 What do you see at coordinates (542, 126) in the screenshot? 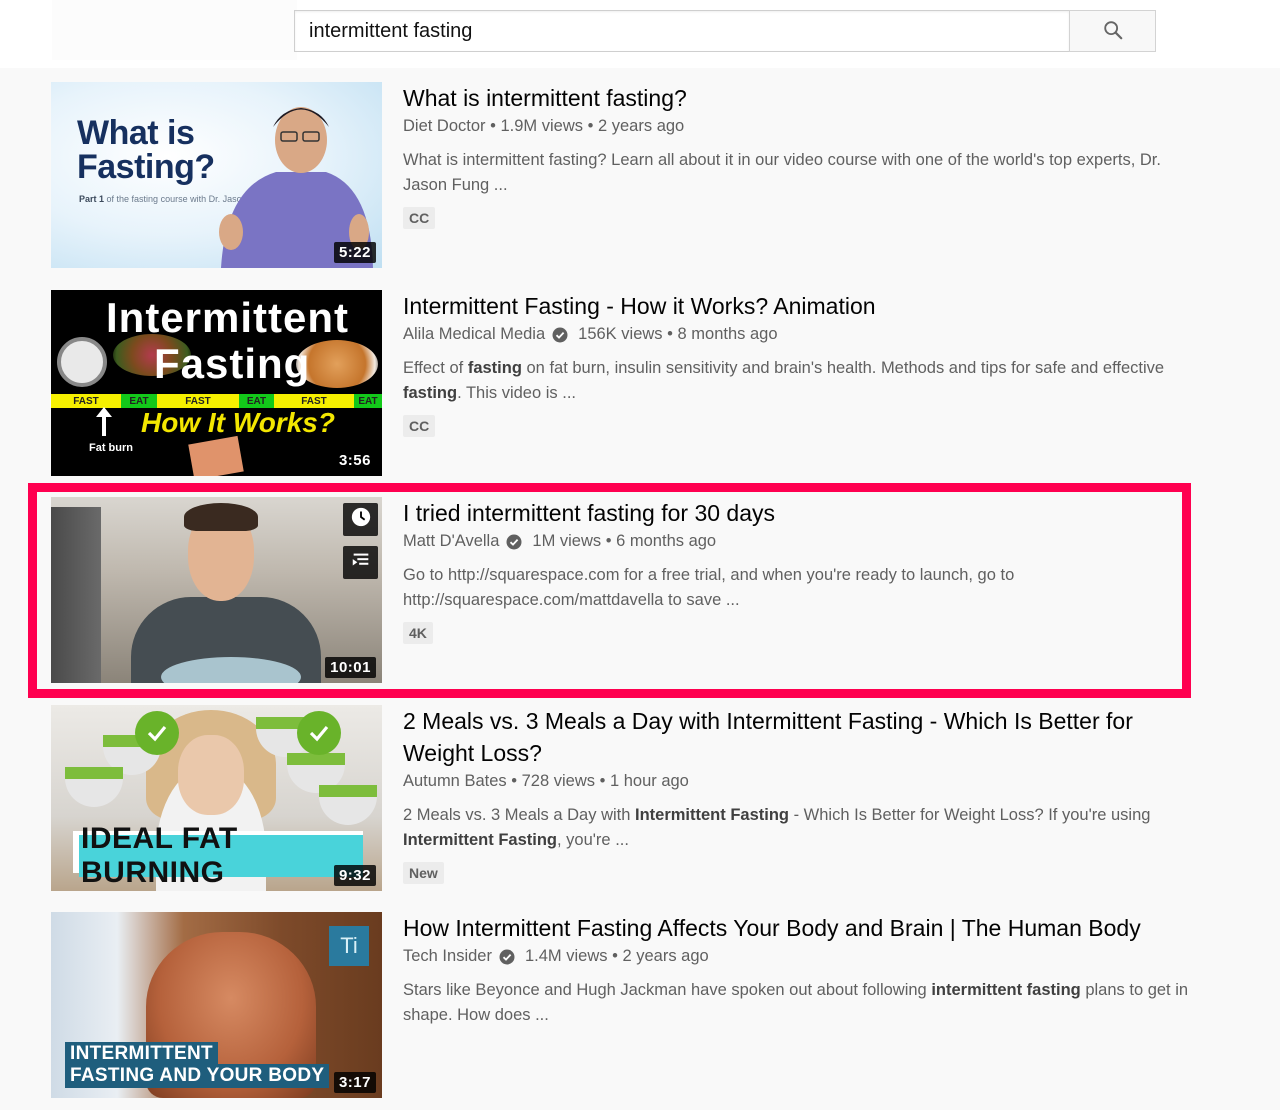
I see `view-count: 1.9M views` at bounding box center [542, 126].